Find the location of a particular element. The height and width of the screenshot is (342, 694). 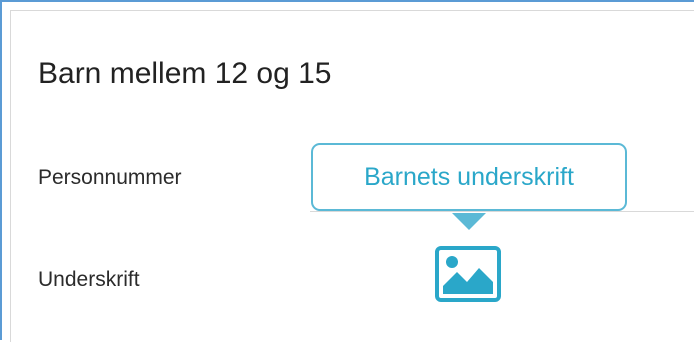

personnummer-label: Personnummer is located at coordinates (110, 177).